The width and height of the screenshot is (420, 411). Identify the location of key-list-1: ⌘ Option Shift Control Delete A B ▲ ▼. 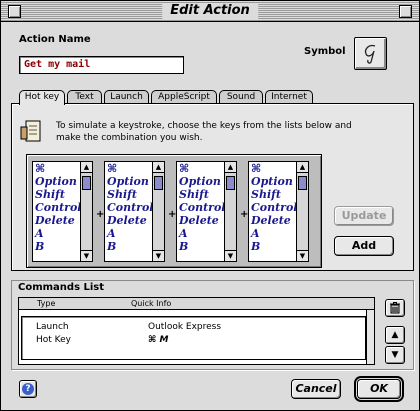
(62, 211).